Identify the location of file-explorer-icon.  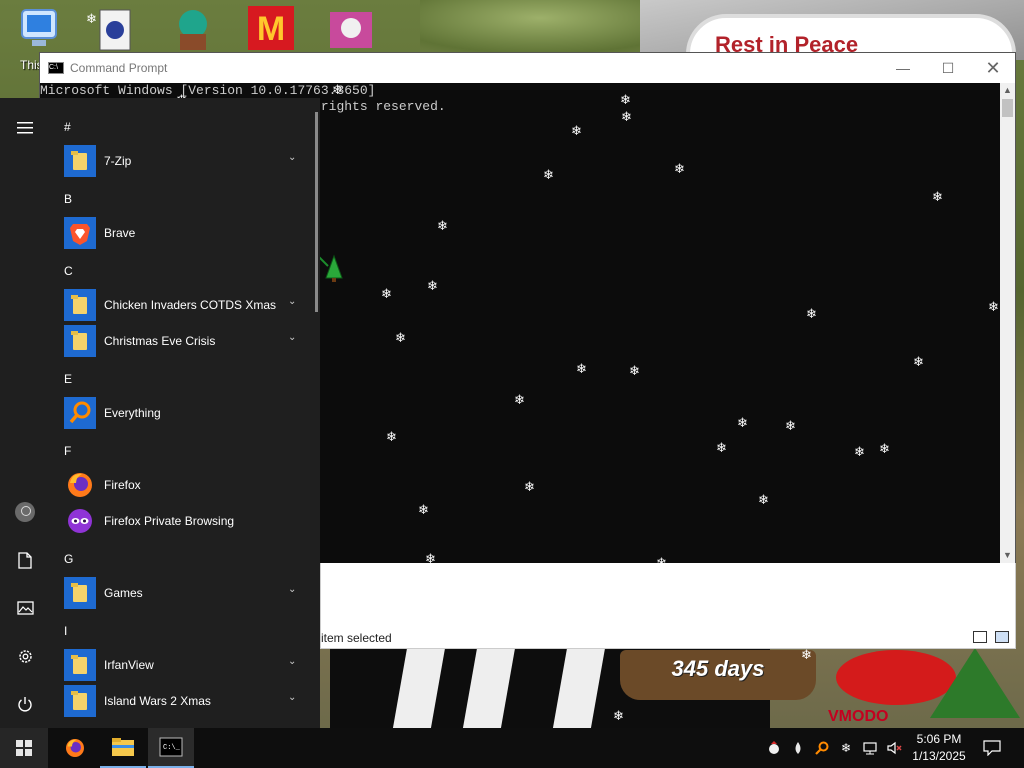
(123, 748).